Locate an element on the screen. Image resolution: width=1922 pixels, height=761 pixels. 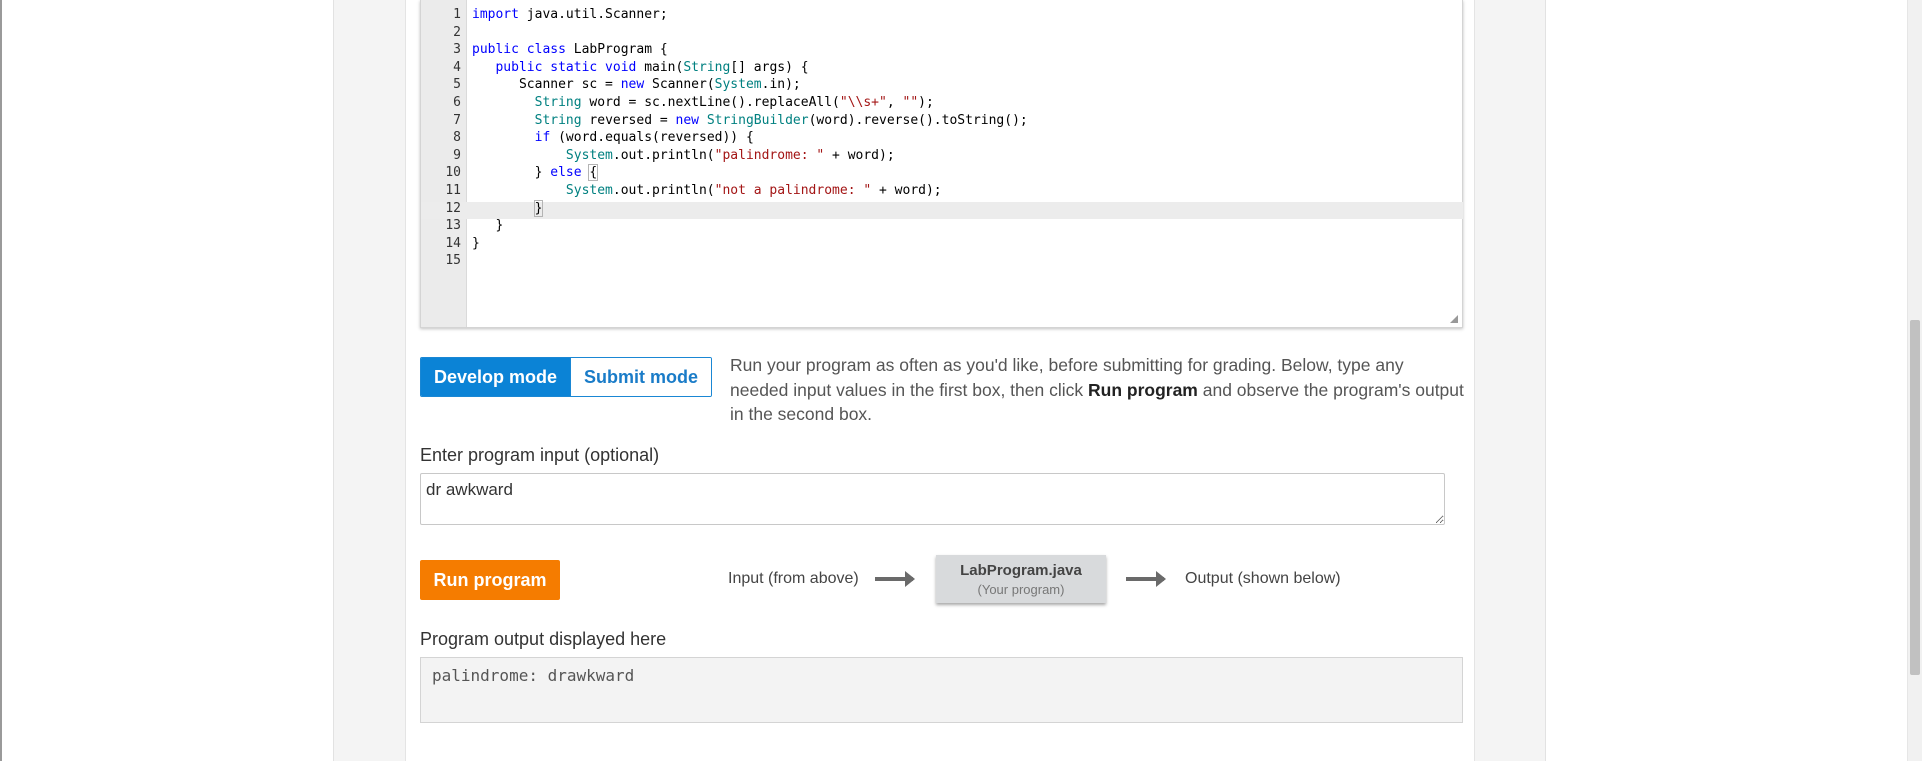
flow-input-label: Input (from above) is located at coordinates (793, 578).